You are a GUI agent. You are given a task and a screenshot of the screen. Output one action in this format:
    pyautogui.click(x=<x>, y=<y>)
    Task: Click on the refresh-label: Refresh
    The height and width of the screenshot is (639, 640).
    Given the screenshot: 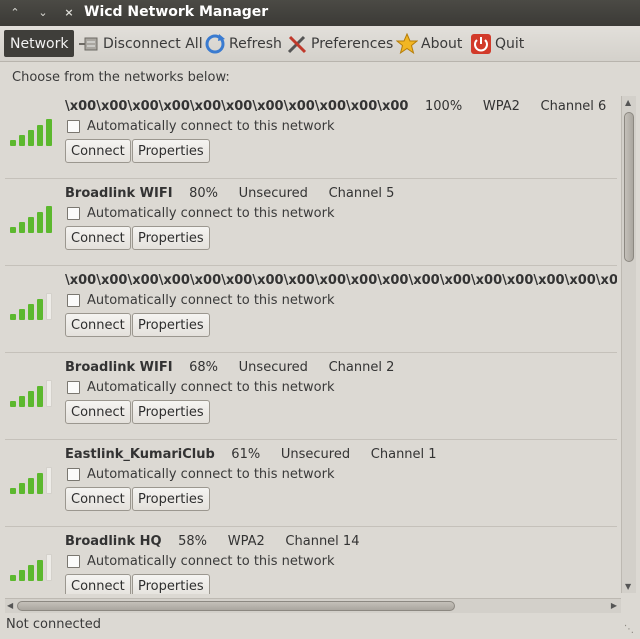 What is the action you would take?
    pyautogui.click(x=255, y=43)
    